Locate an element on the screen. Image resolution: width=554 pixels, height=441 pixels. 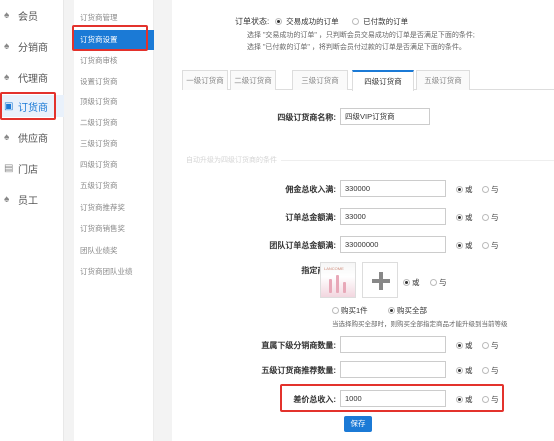
nav-item-members: ♠ 会员 is located at coordinates (32, 15).